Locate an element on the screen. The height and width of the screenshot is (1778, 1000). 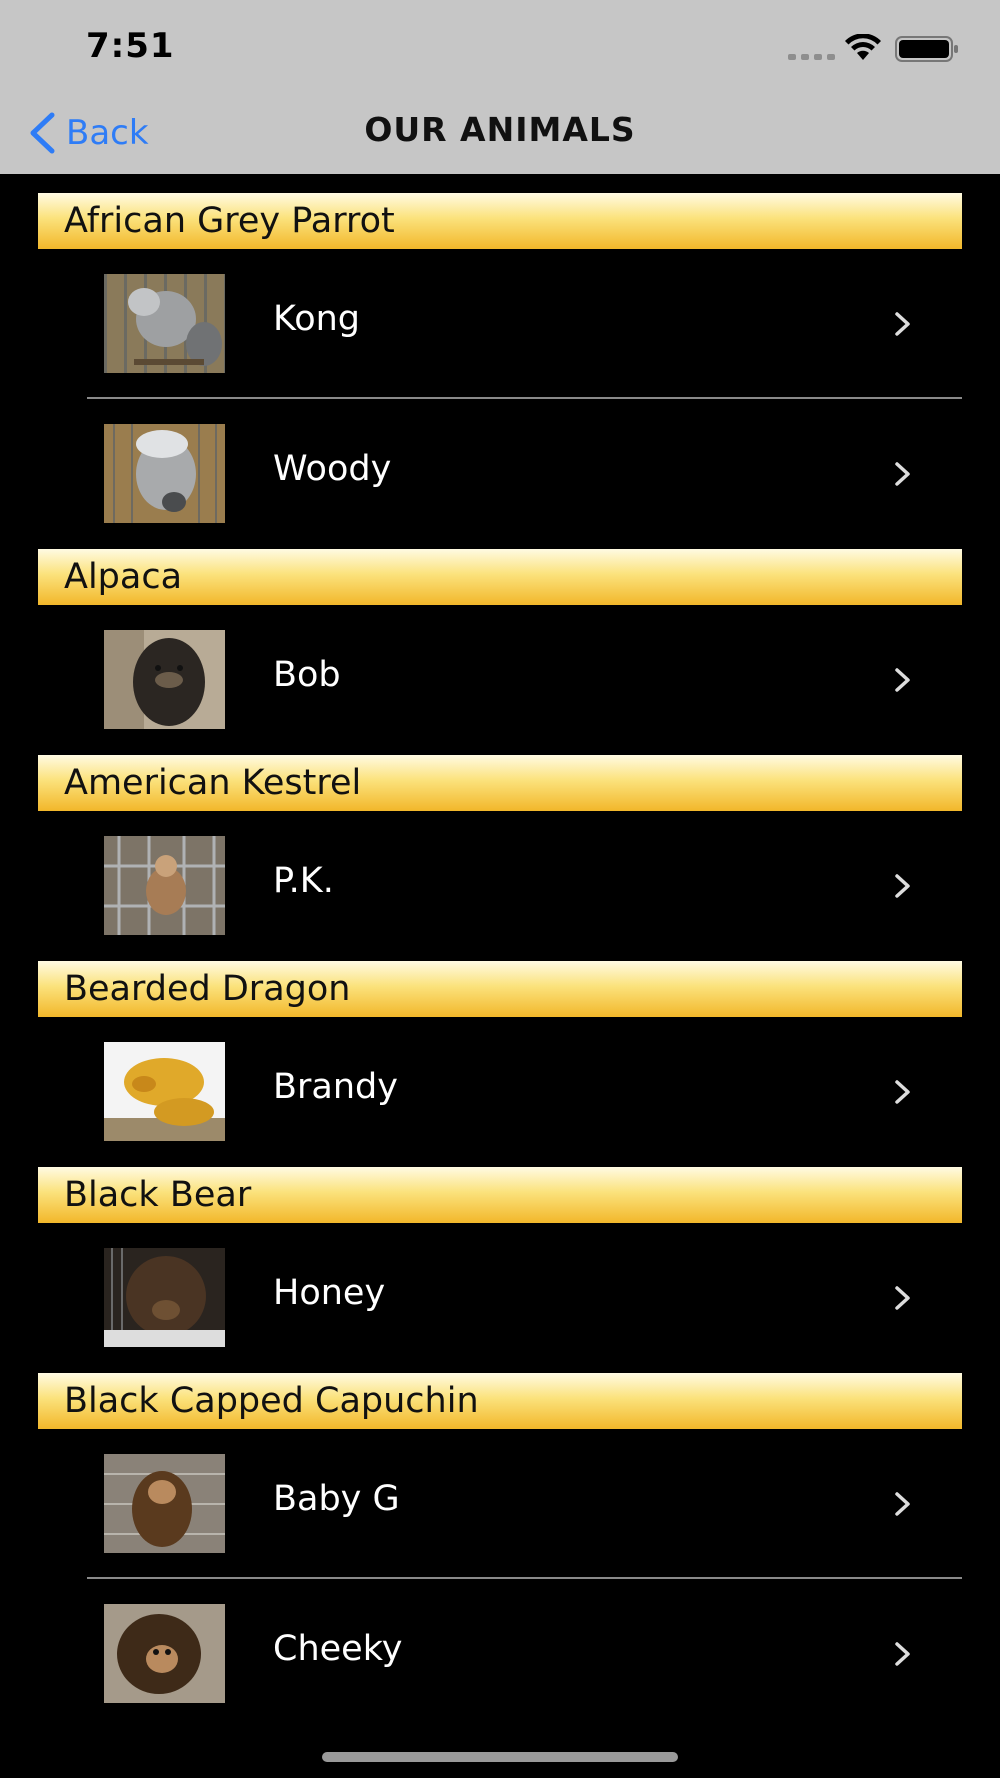
status-bar: 7:51 is located at coordinates (500, 48).